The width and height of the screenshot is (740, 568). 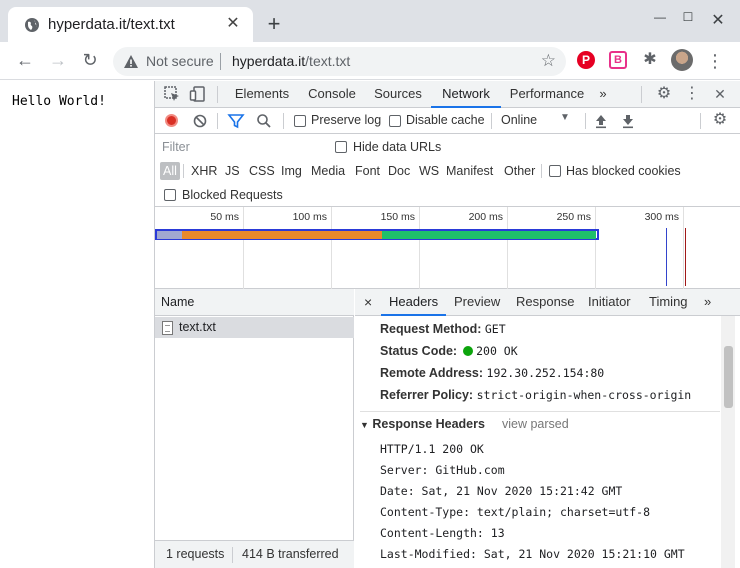 What do you see at coordinates (623, 171) in the screenshot?
I see `has-blocked-cookies-label: Has blocked cookies` at bounding box center [623, 171].